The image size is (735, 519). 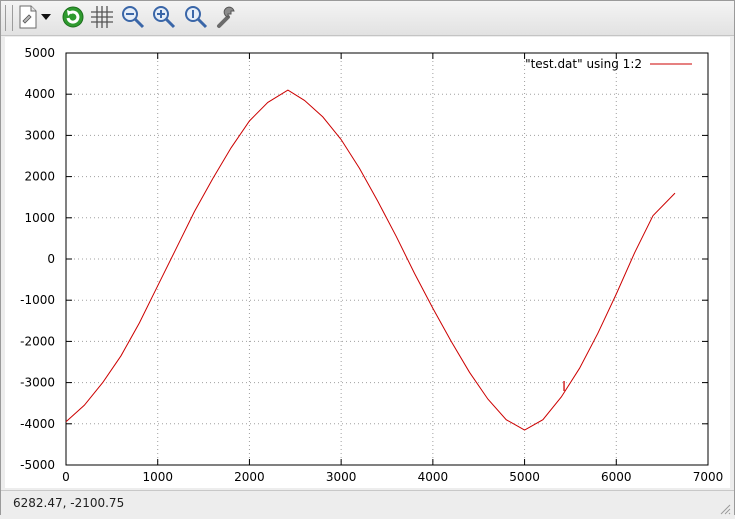 What do you see at coordinates (341, 477) in the screenshot?
I see `x-tick-label: 3000` at bounding box center [341, 477].